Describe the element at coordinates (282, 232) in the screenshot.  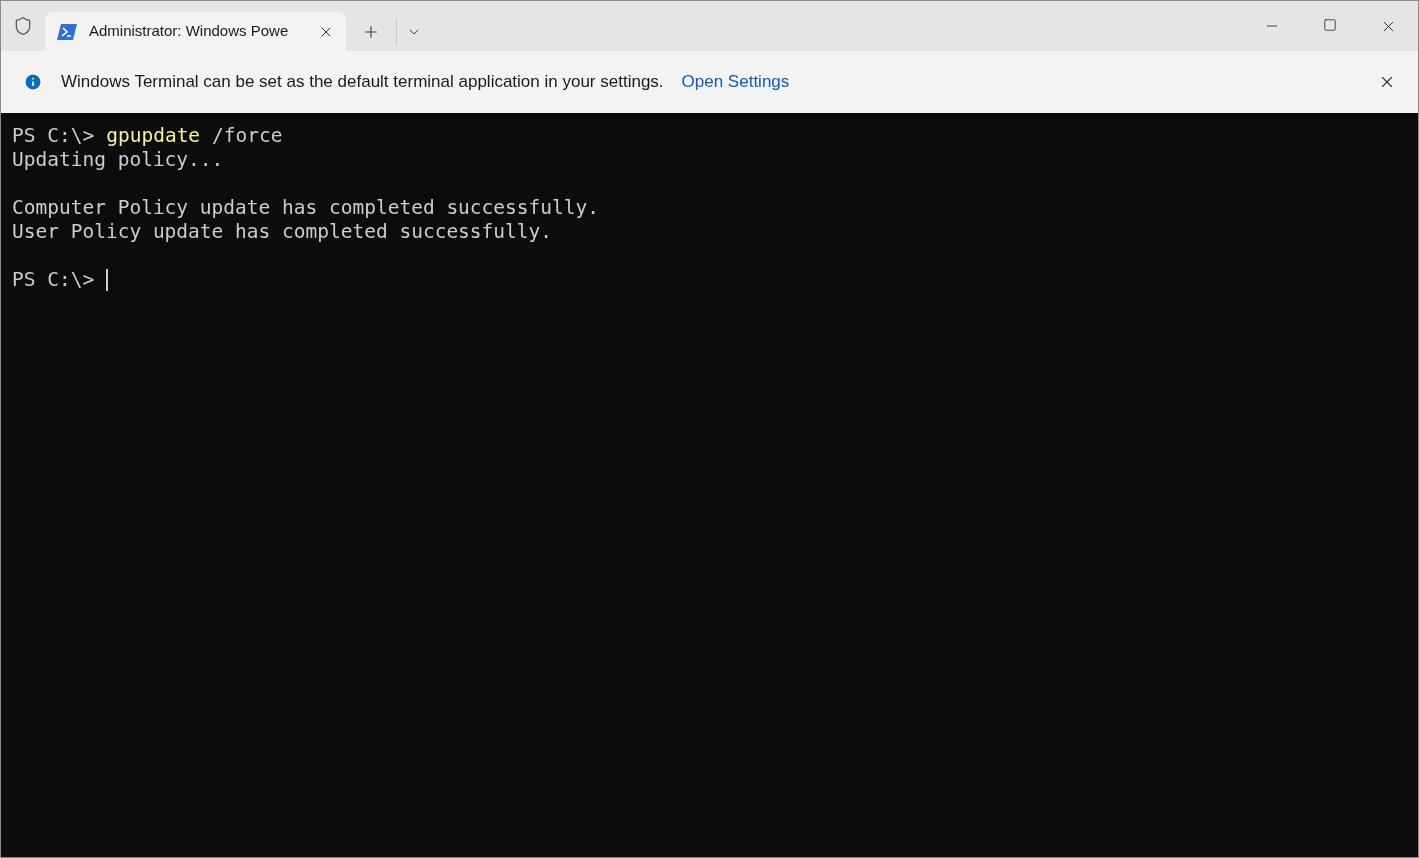
I see `output-text: User Policy update has completed successfully.` at that location.